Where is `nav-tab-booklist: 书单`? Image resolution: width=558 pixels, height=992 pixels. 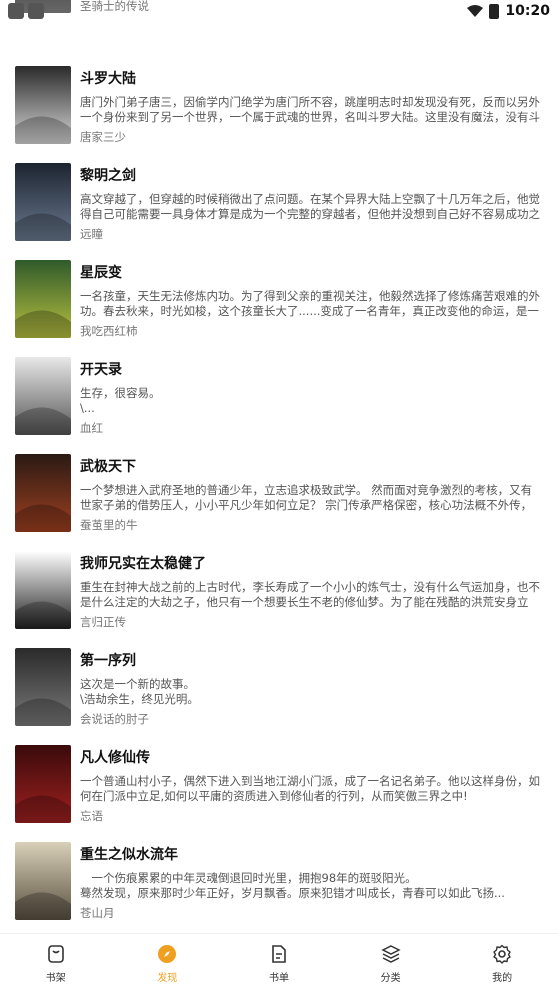
nav-tab-booklist: 书单 is located at coordinates (279, 963).